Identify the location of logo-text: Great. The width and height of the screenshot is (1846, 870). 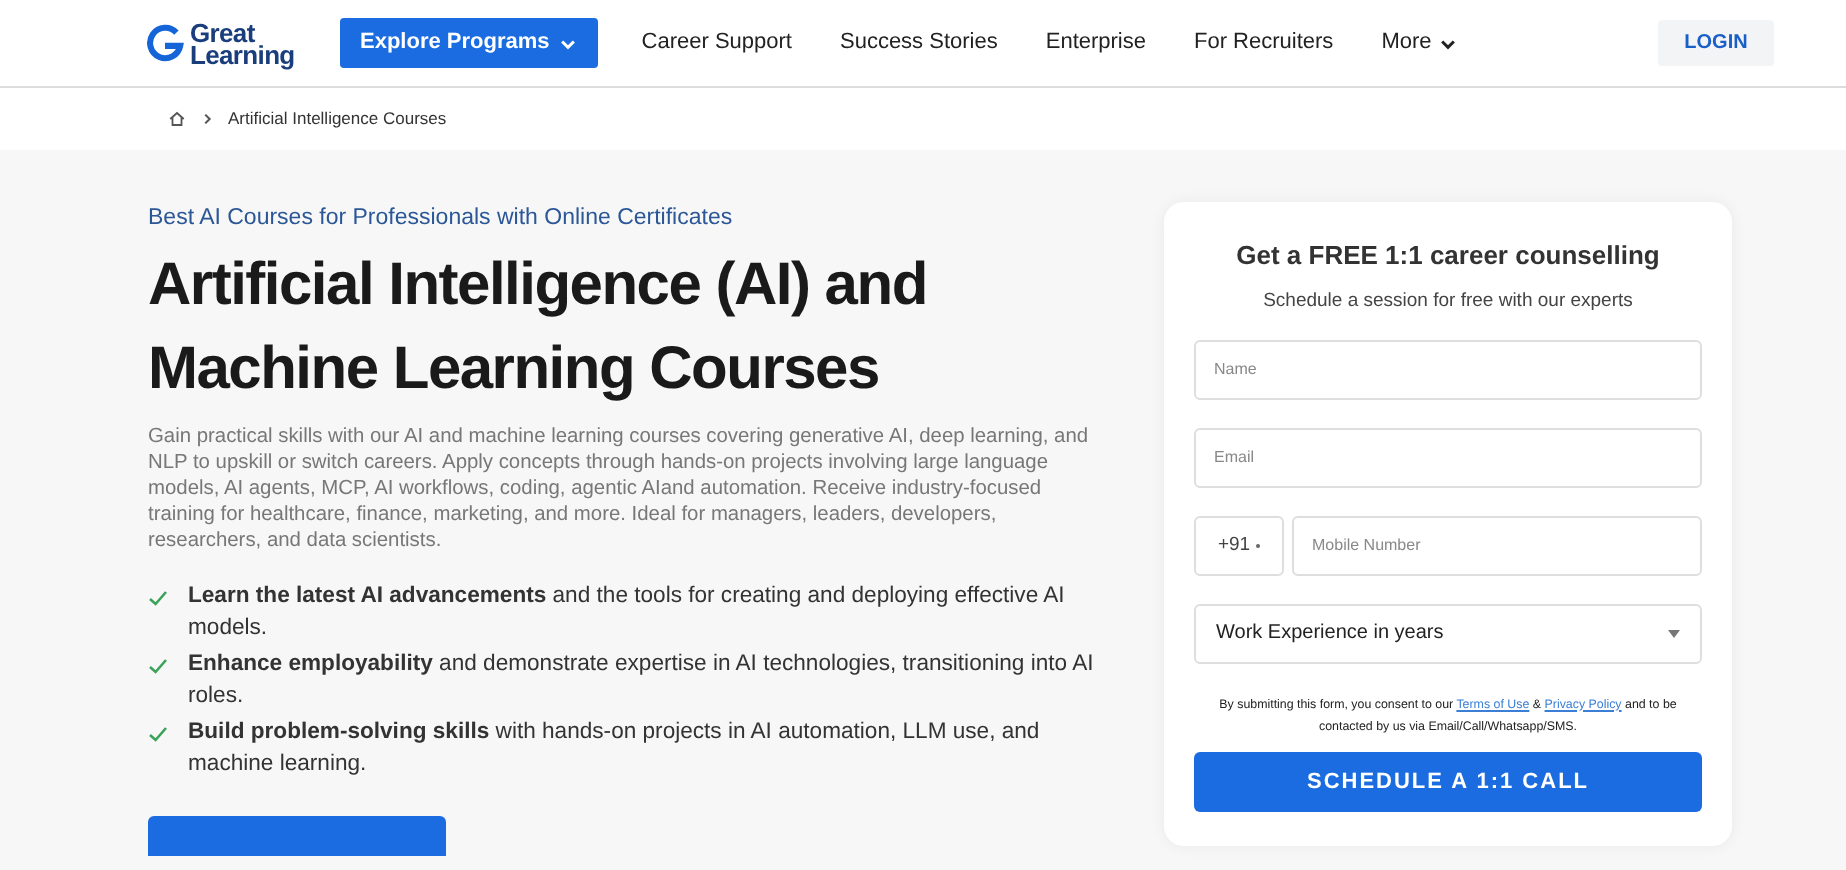
(222, 32).